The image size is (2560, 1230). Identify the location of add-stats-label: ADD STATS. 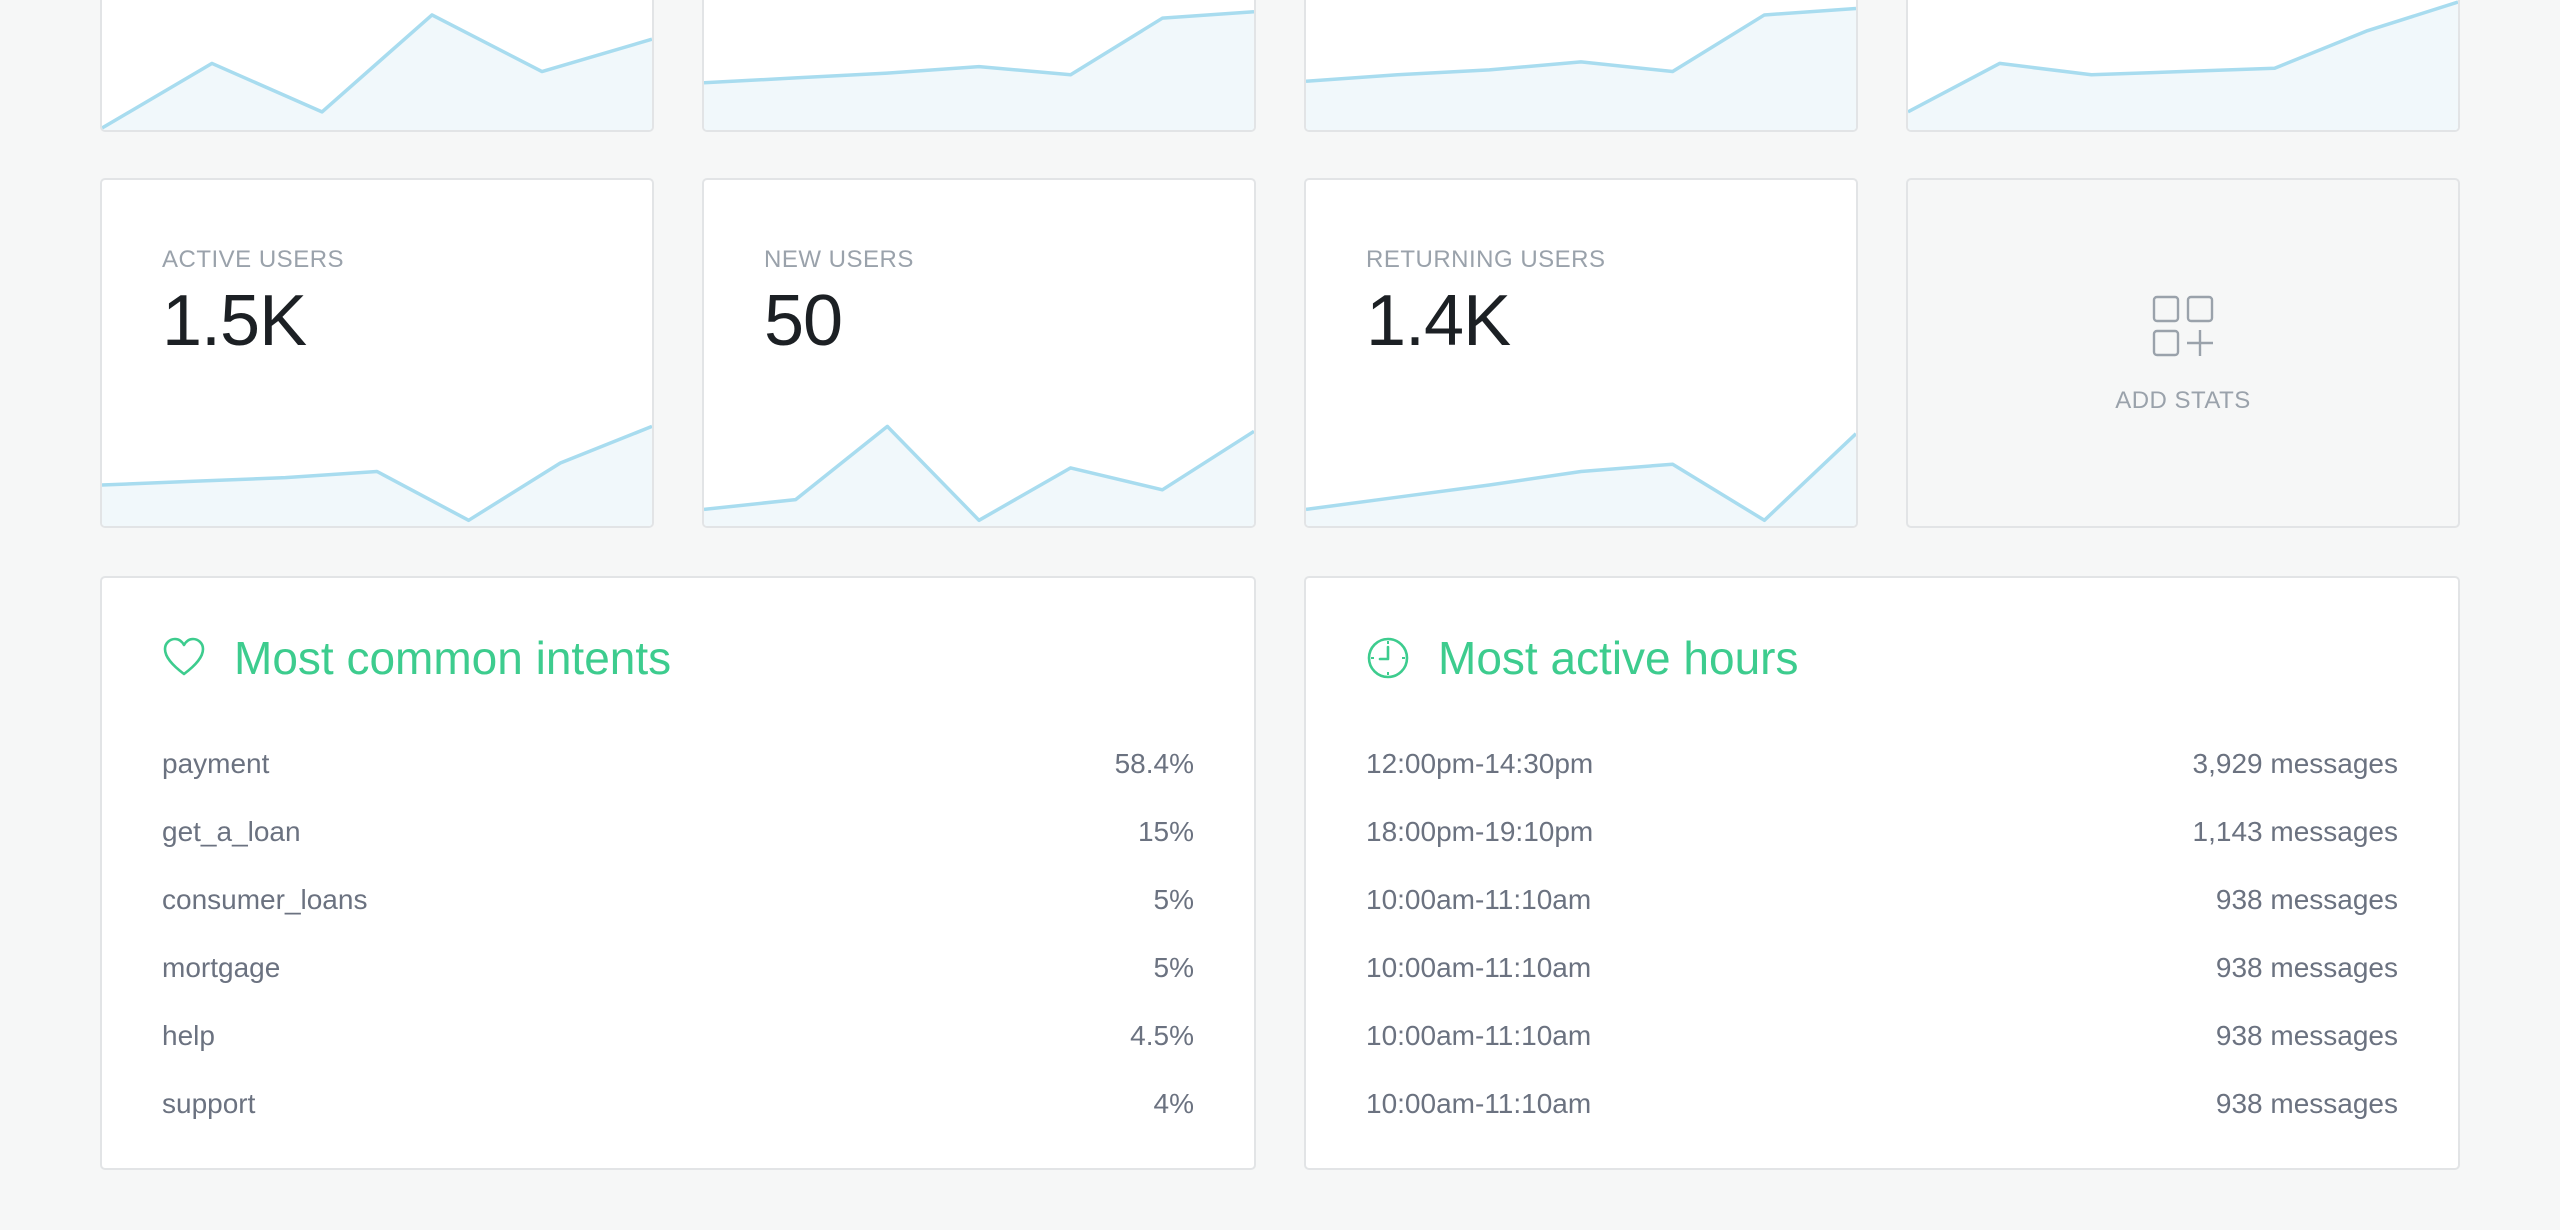
(2183, 400).